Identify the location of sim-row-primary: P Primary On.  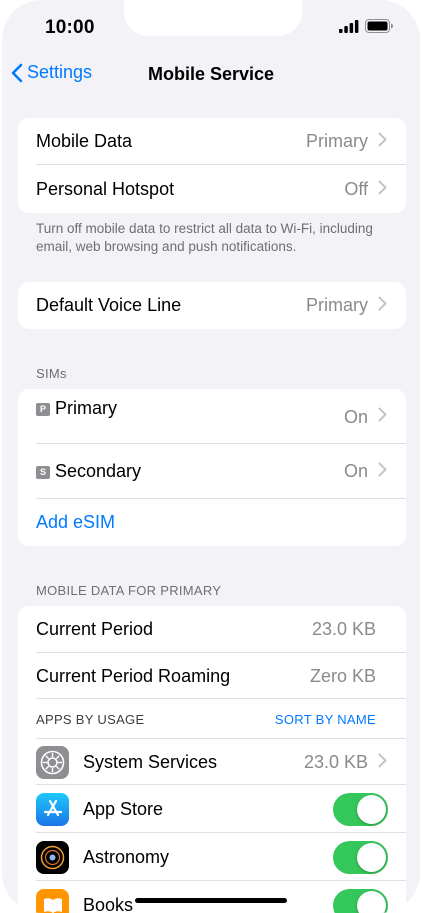
(212, 416).